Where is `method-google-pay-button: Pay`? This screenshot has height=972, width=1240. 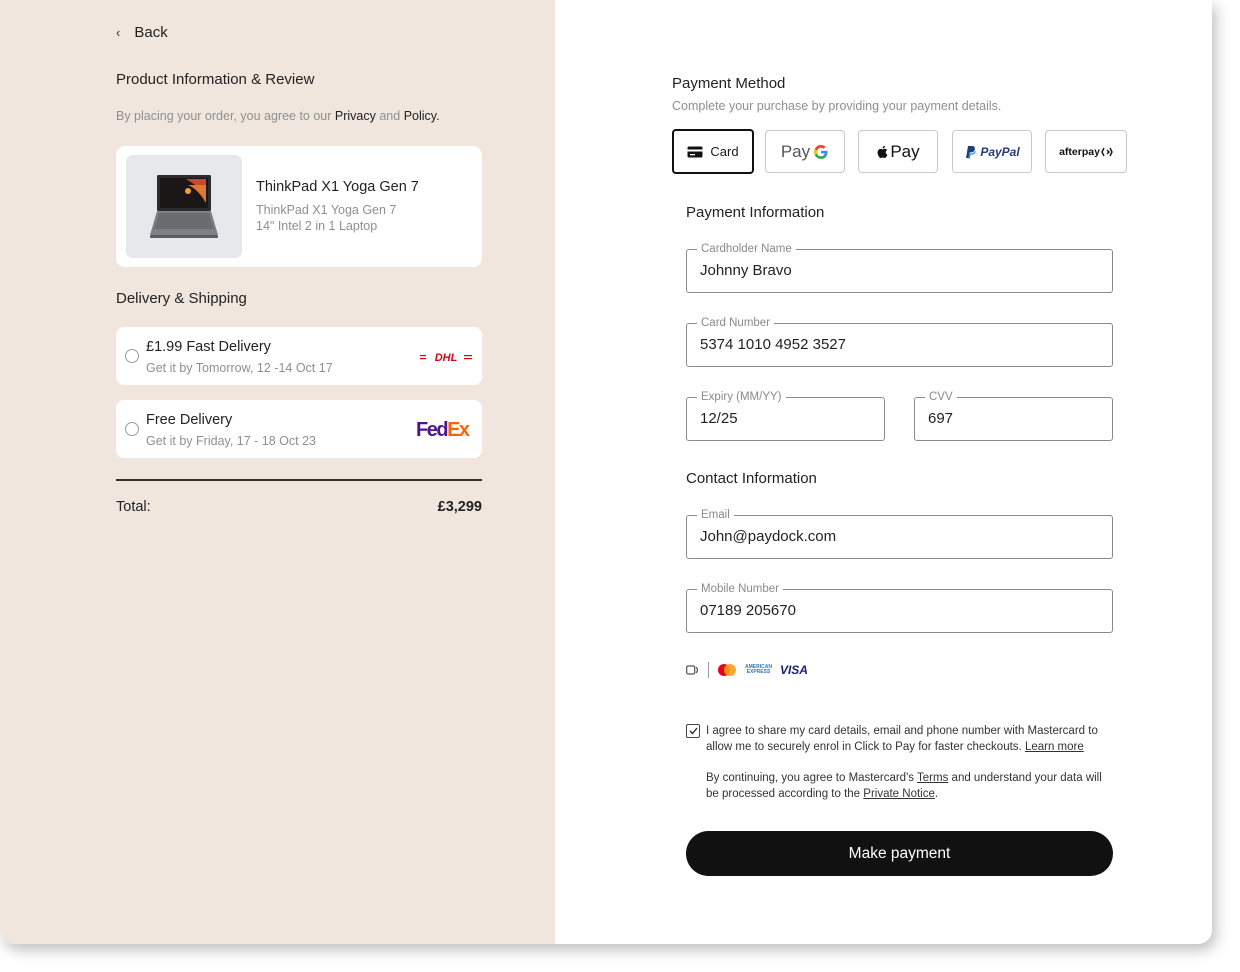 method-google-pay-button: Pay is located at coordinates (805, 151).